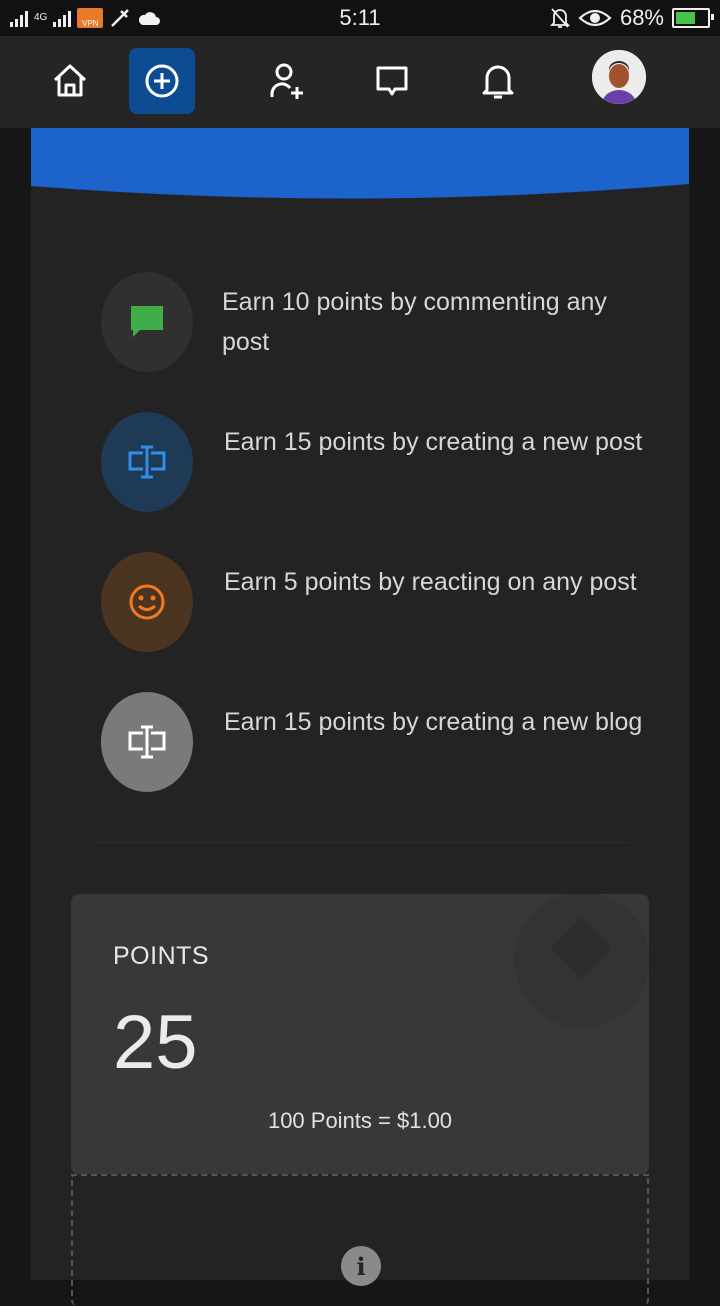  I want to click on earn-item-text: Earn 5 points by reacting on any post, so click(430, 582).